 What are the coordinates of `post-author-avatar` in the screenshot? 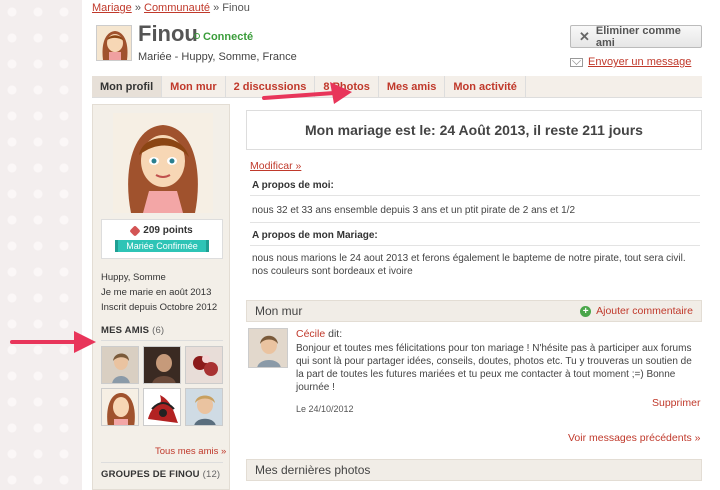 It's located at (268, 348).